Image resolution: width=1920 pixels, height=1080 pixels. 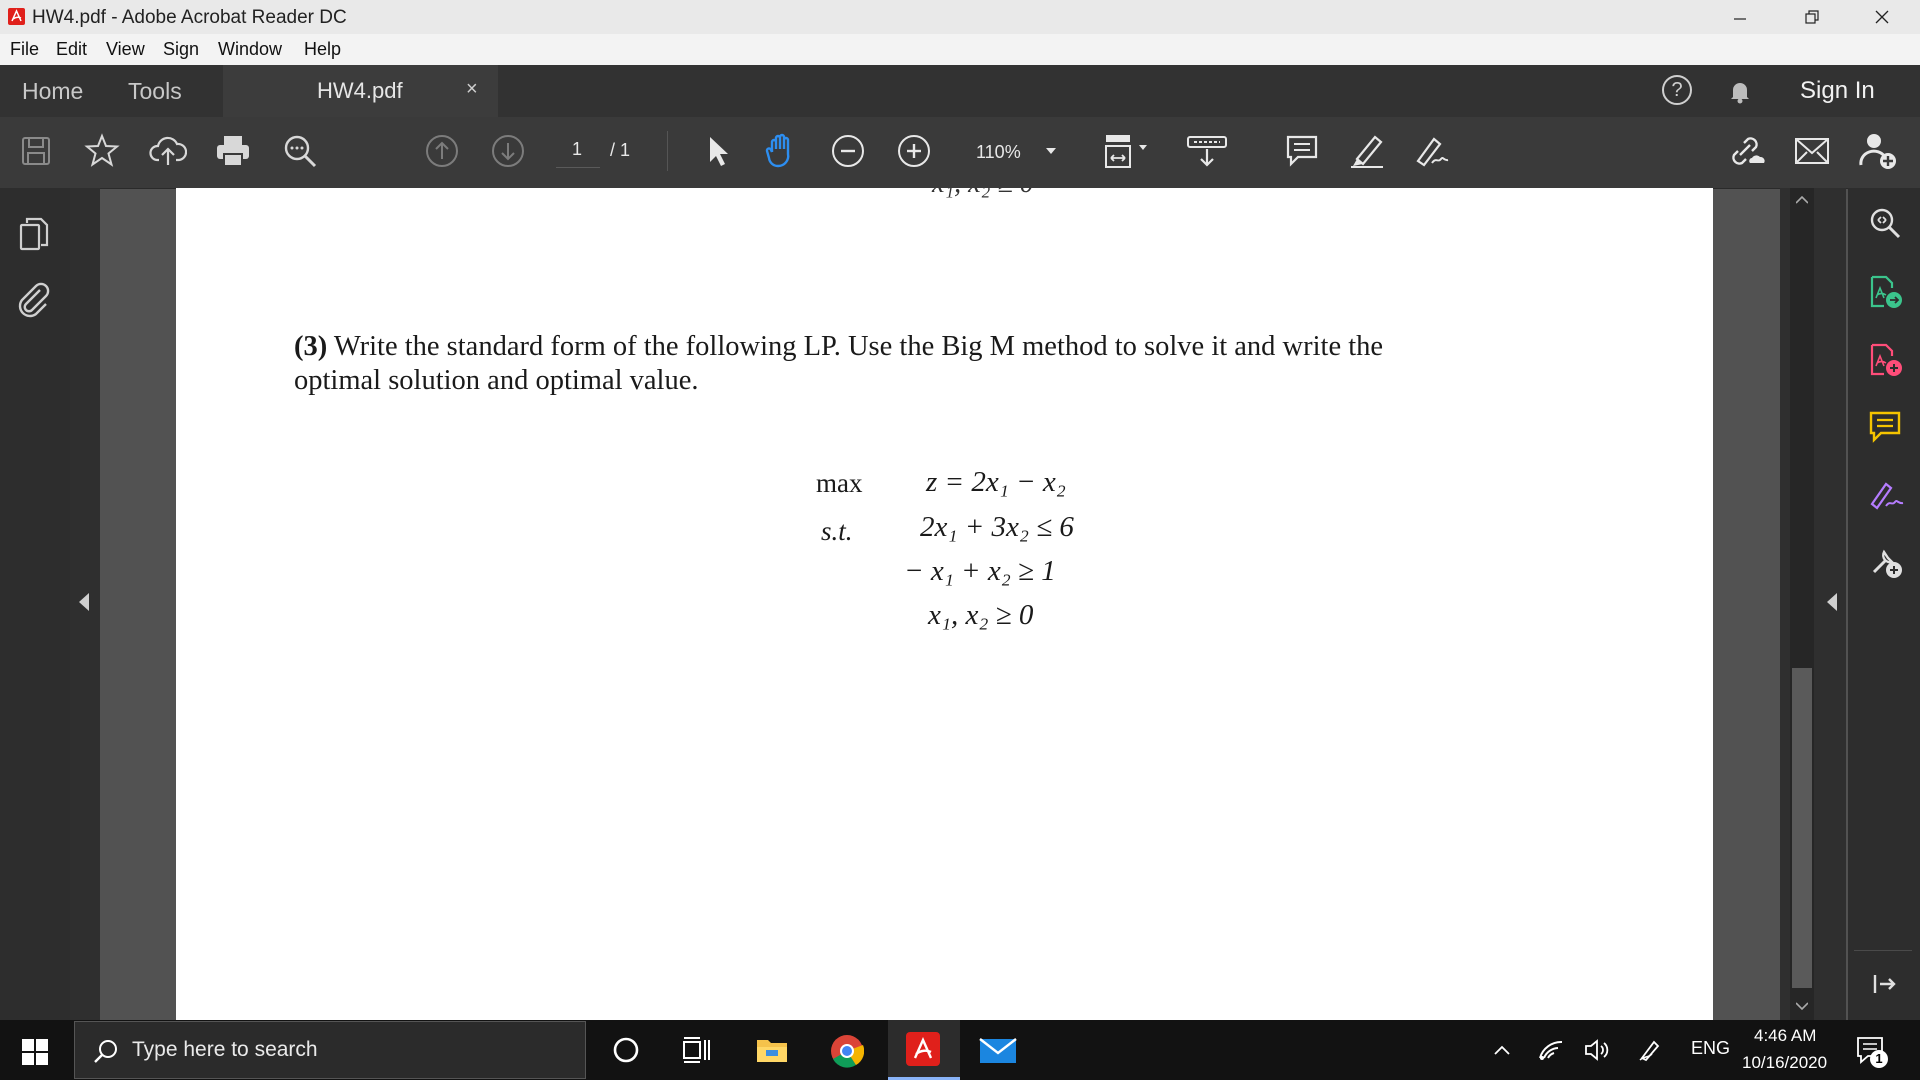 I want to click on lp-objective: z = 2x₁ − x₂, so click(x=996, y=482).